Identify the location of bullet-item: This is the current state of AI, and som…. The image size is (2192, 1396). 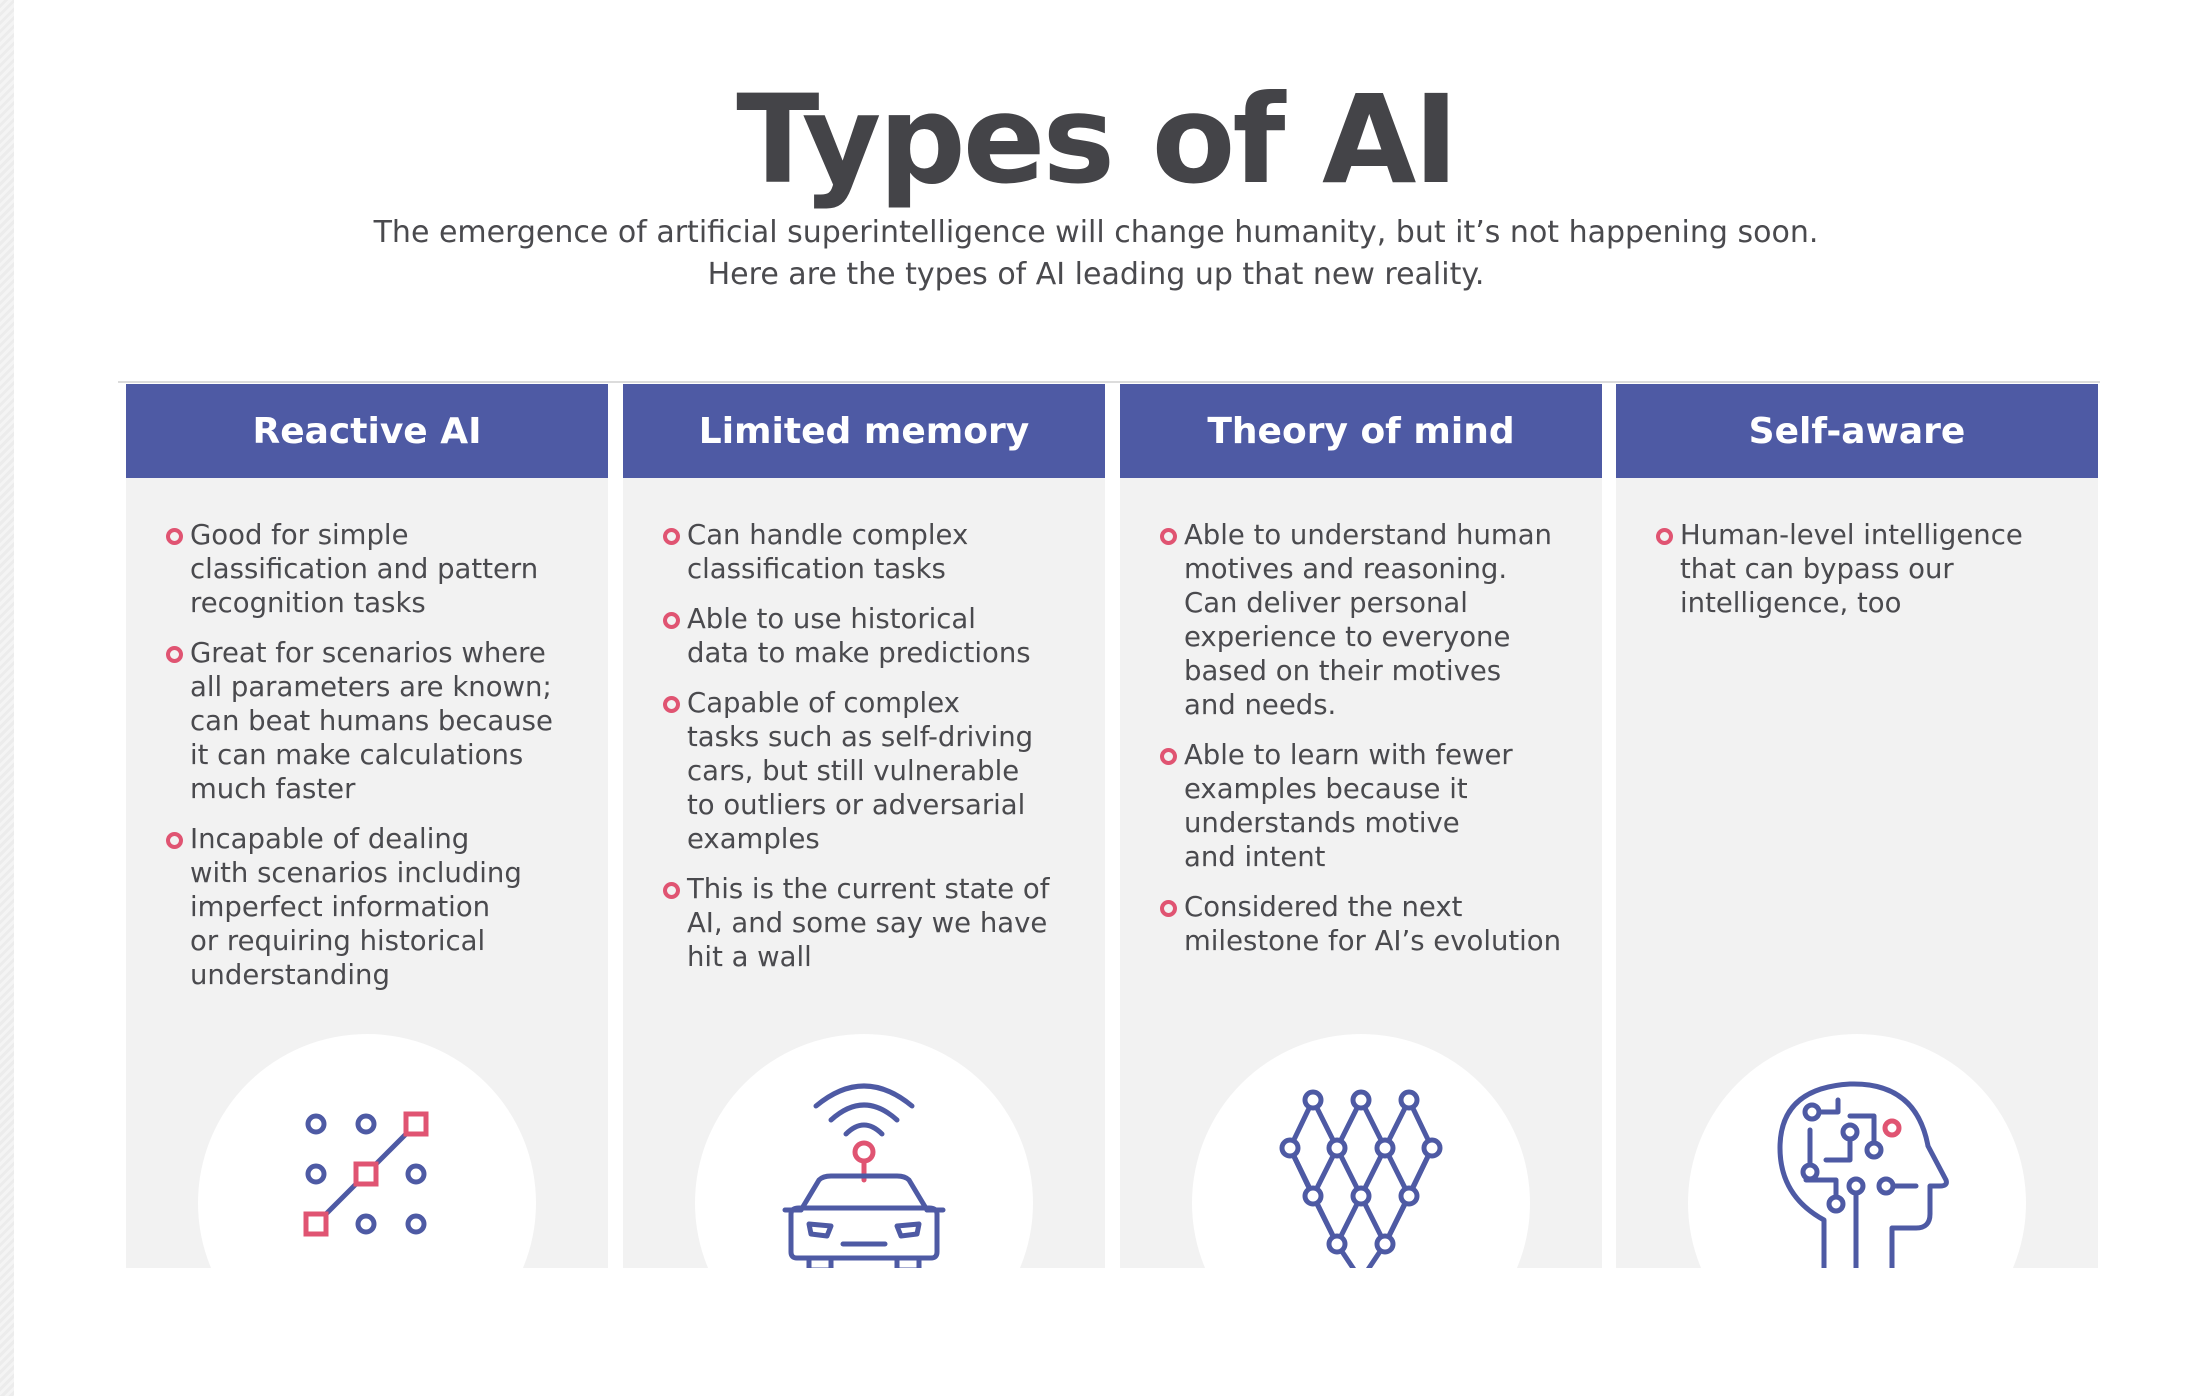
(869, 923).